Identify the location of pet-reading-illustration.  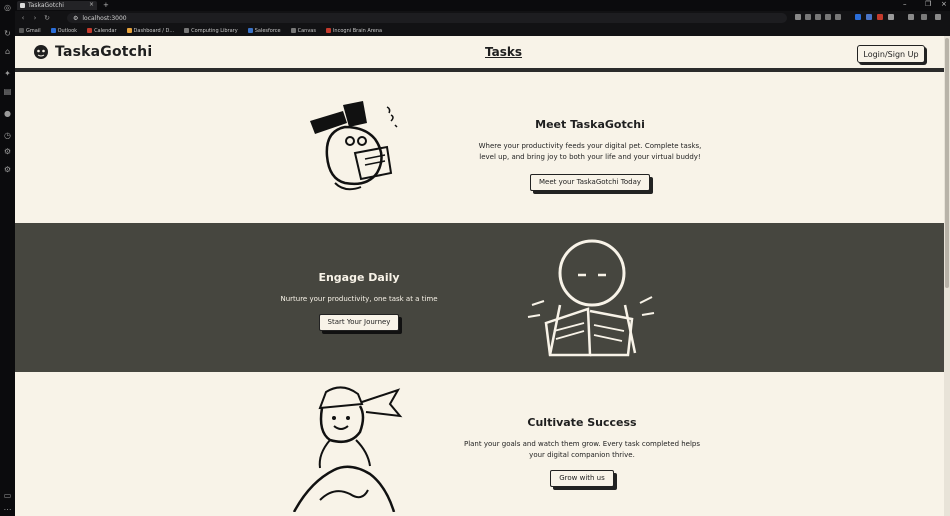
(354, 146).